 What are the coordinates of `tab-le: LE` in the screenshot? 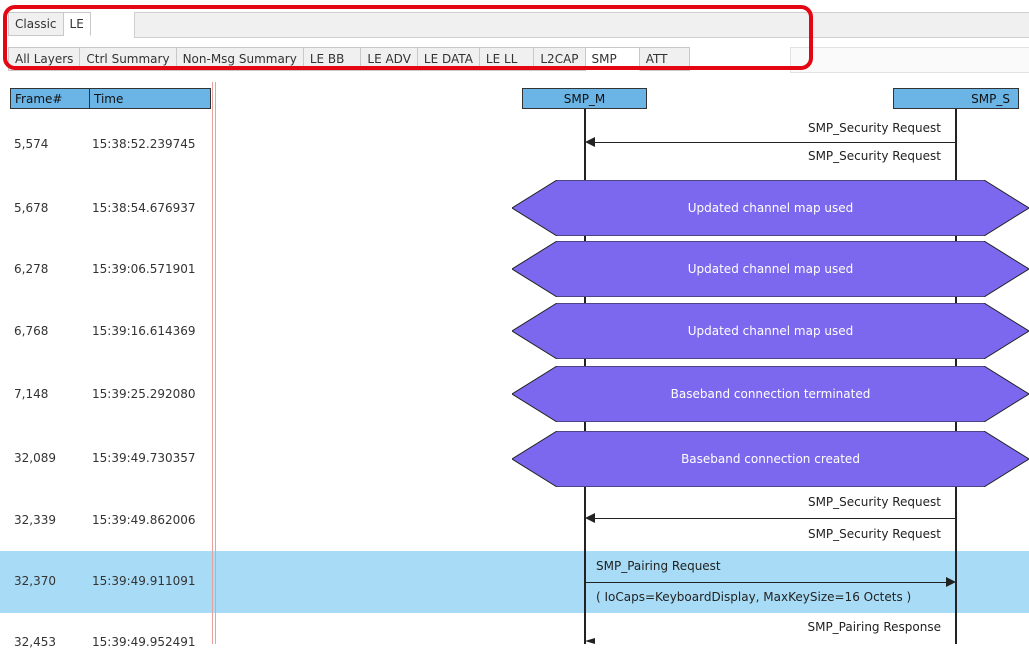 It's located at (77, 24).